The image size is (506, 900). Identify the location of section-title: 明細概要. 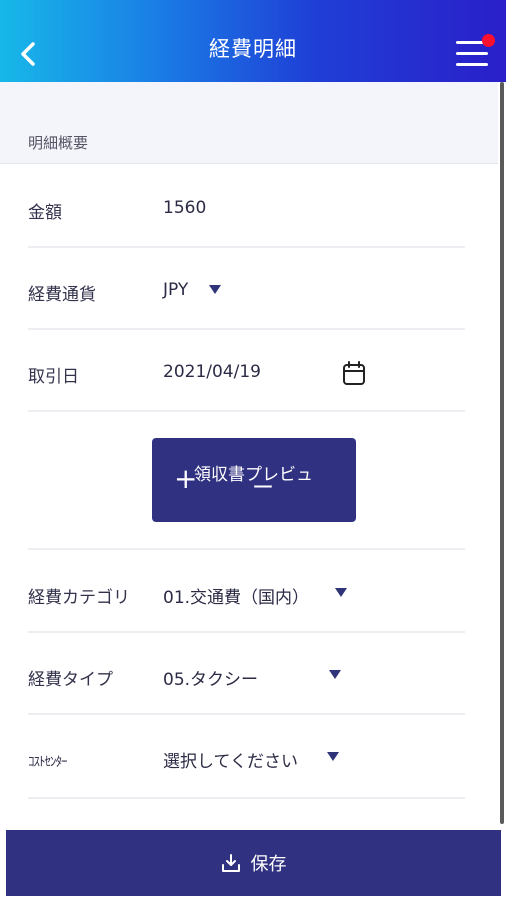
(58, 143).